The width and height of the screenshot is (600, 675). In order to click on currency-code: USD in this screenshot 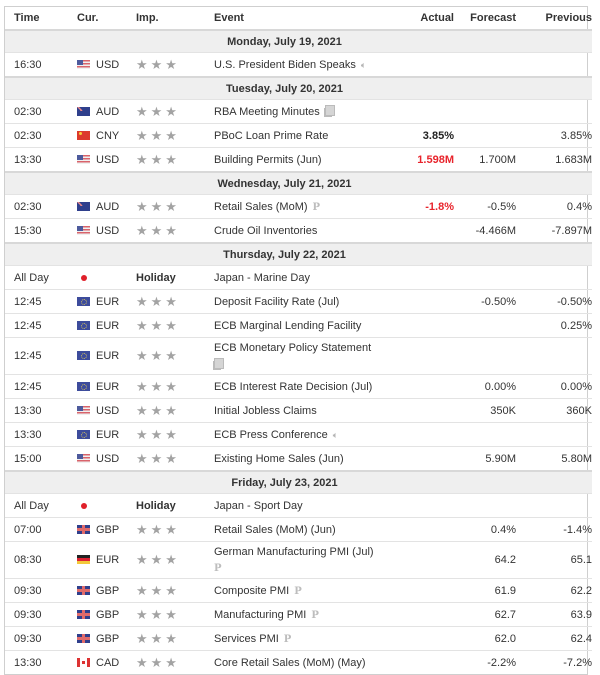, I will do `click(108, 159)`.